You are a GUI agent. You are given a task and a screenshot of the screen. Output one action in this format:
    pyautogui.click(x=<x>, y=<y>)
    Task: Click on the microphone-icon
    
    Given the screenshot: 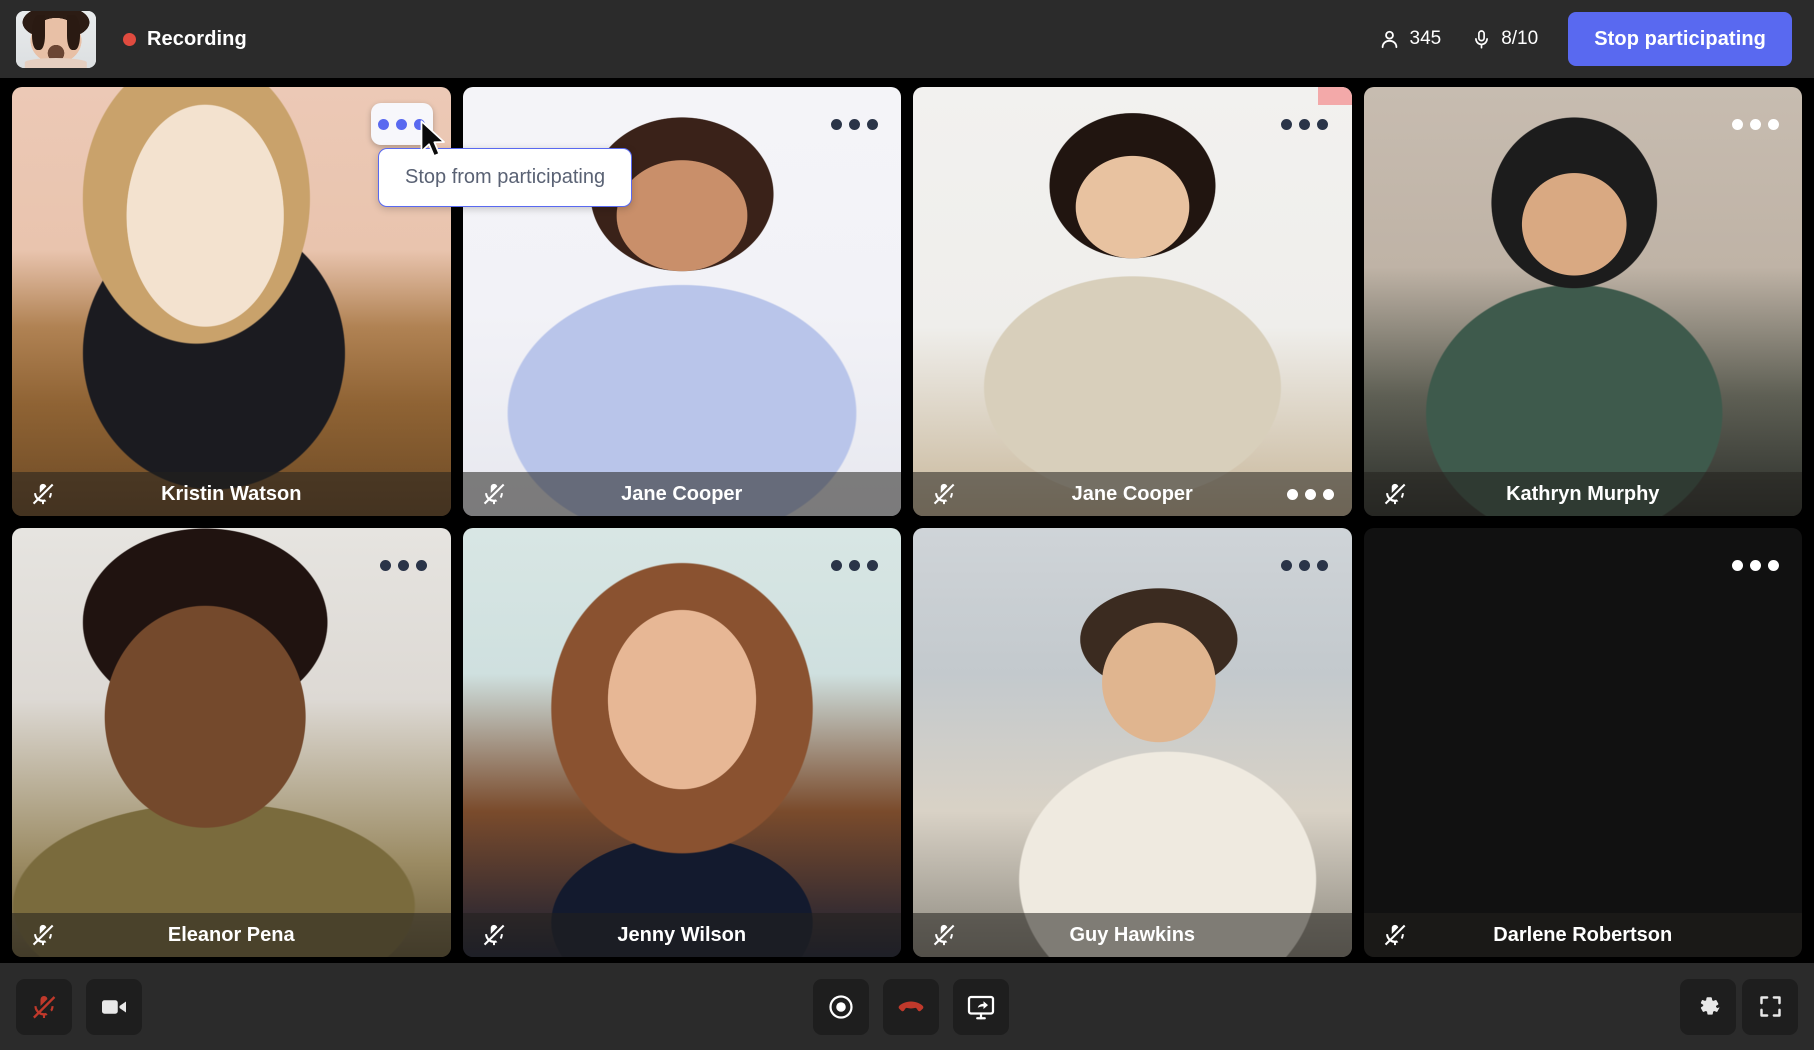 What is the action you would take?
    pyautogui.click(x=1481, y=39)
    